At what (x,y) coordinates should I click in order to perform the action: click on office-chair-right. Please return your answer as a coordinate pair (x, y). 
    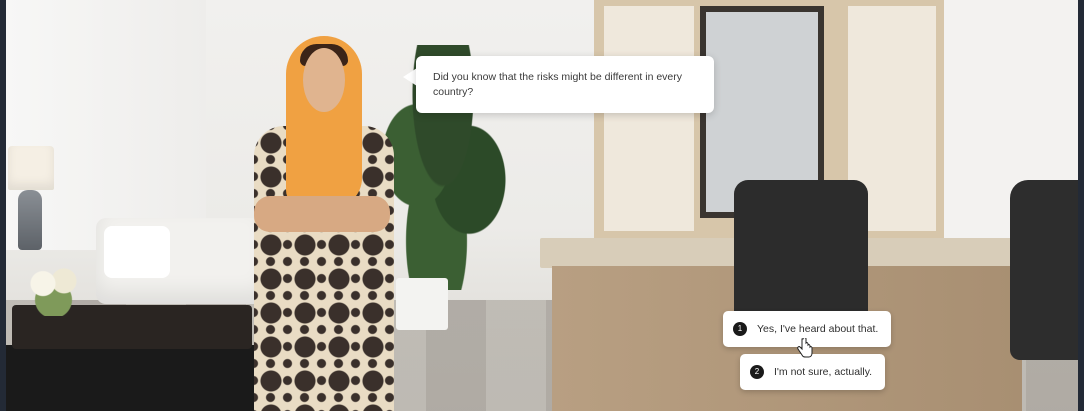
    Looking at the image, I should click on (1047, 270).